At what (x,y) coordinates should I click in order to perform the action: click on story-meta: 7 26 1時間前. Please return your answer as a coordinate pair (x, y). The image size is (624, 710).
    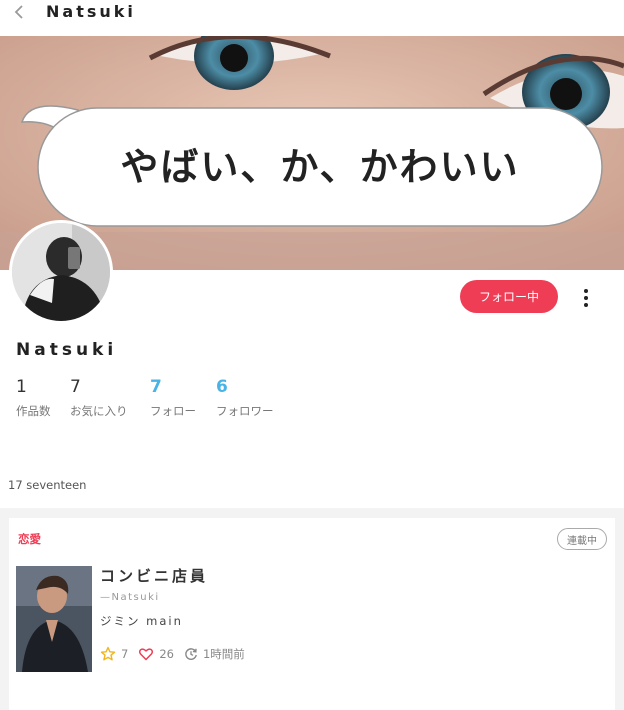
    Looking at the image, I should click on (177, 654).